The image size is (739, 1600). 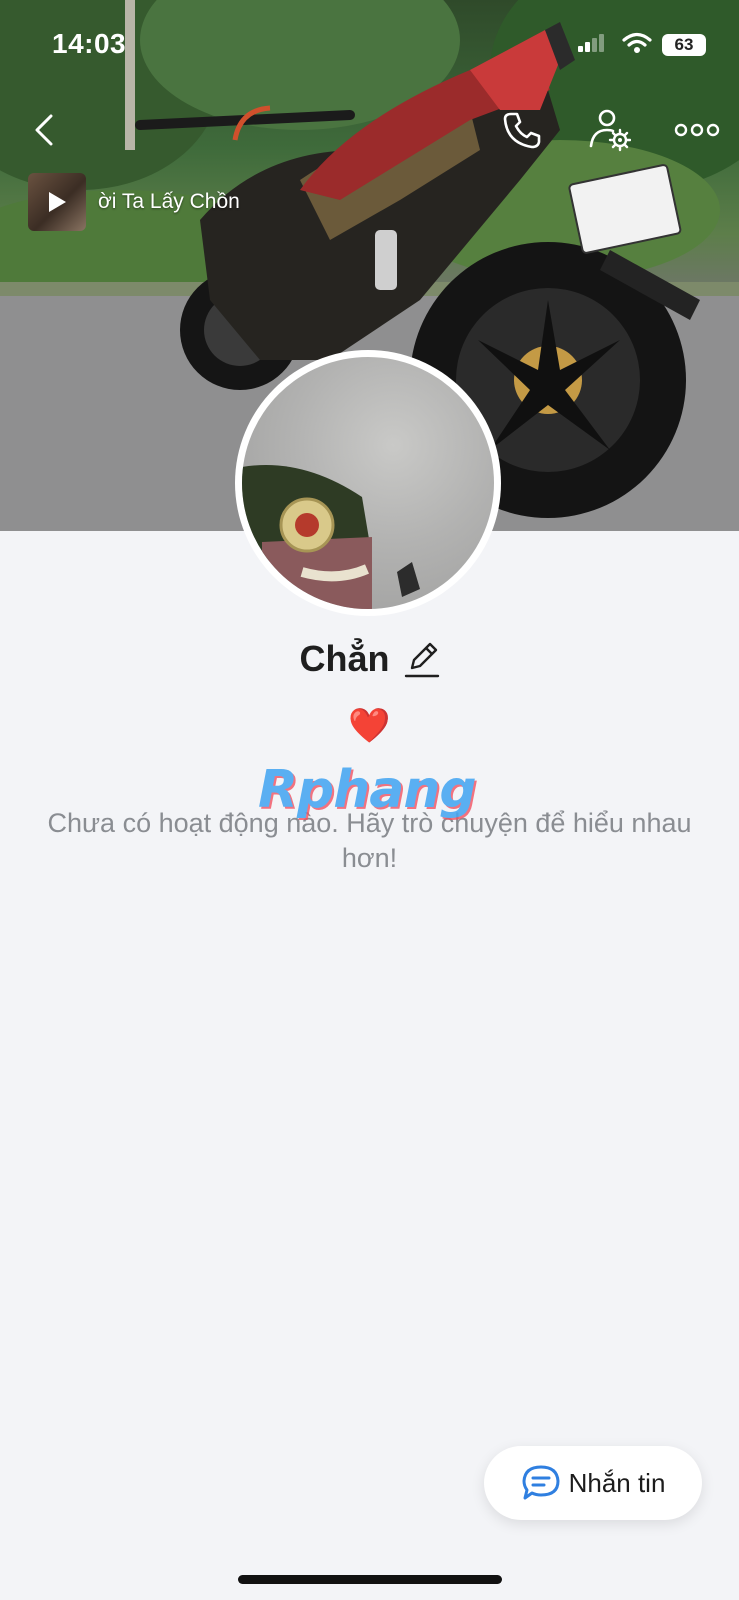 I want to click on send-message-label: Nhắn tin, so click(x=617, y=1482).